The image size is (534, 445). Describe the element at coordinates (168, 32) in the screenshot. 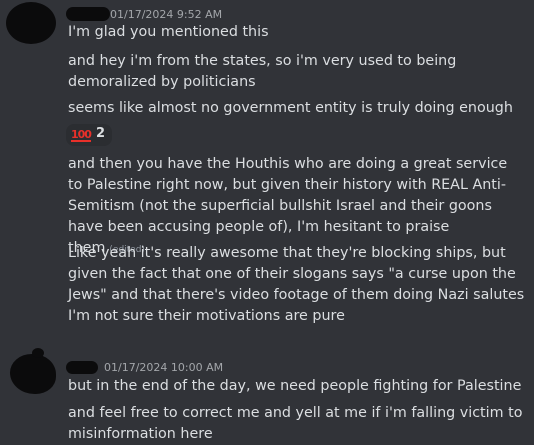

I see `message-text: I'm glad you mentioned this` at that location.